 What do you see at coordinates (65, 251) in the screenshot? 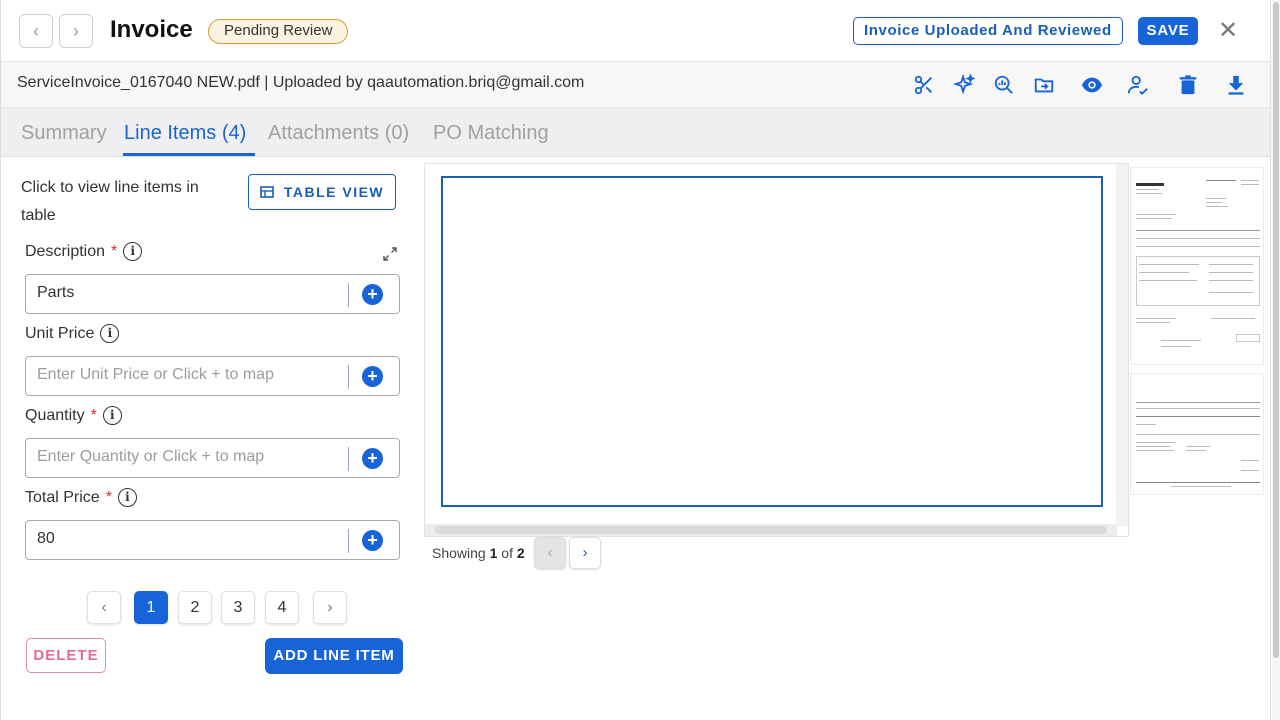
I see `description-label: Description` at bounding box center [65, 251].